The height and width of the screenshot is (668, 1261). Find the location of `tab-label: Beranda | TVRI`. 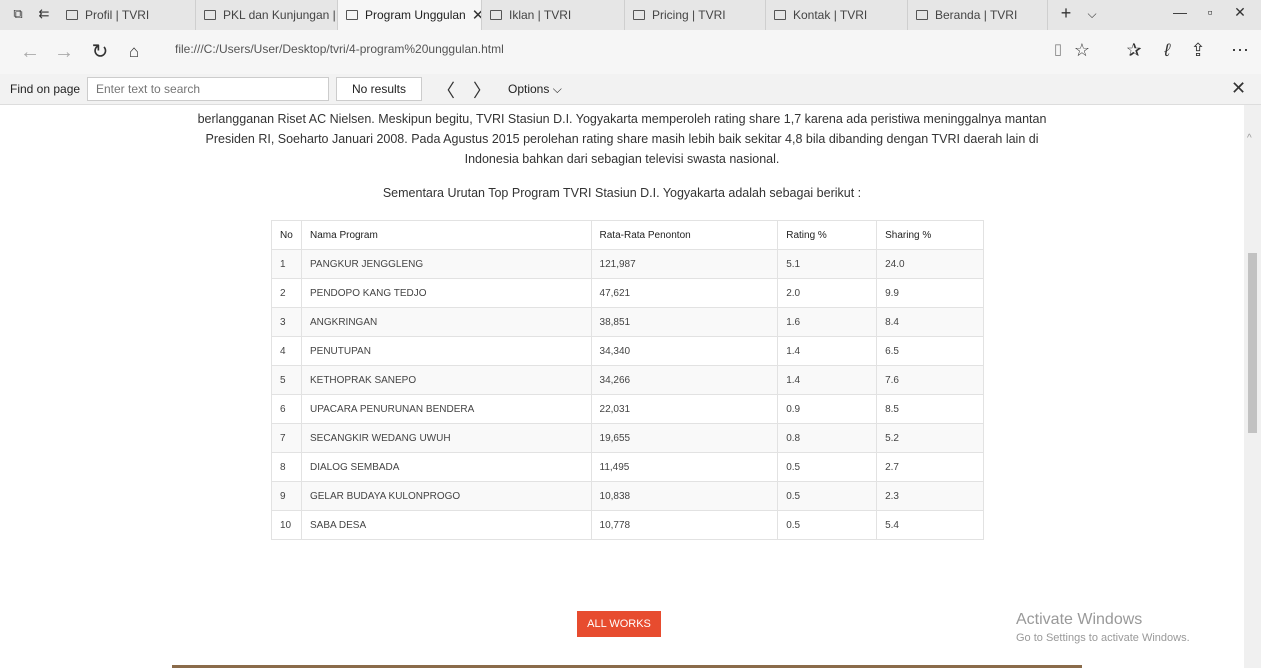

tab-label: Beranda | TVRI is located at coordinates (976, 15).